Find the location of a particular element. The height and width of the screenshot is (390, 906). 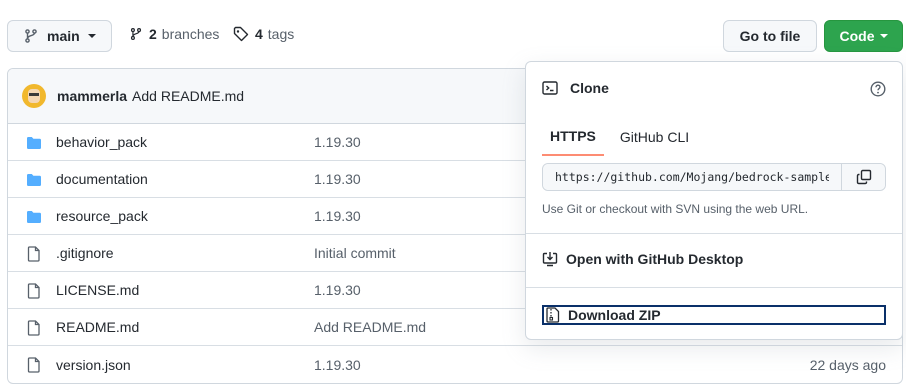

tags-label: tags is located at coordinates (281, 34).